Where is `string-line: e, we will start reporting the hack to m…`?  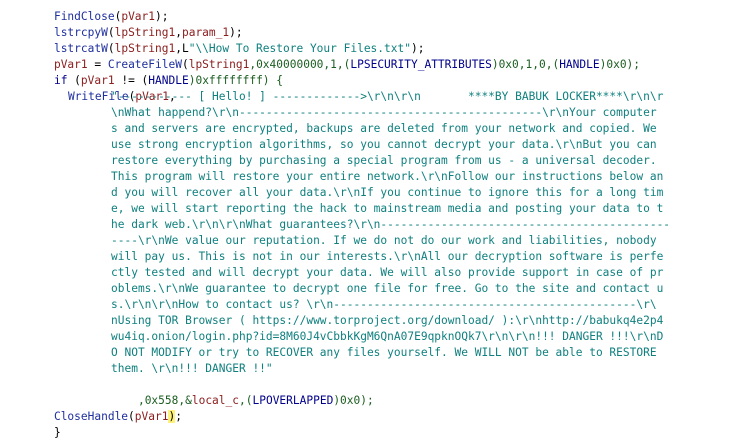 string-line: e, we will start reporting the hack to m… is located at coordinates (387, 208).